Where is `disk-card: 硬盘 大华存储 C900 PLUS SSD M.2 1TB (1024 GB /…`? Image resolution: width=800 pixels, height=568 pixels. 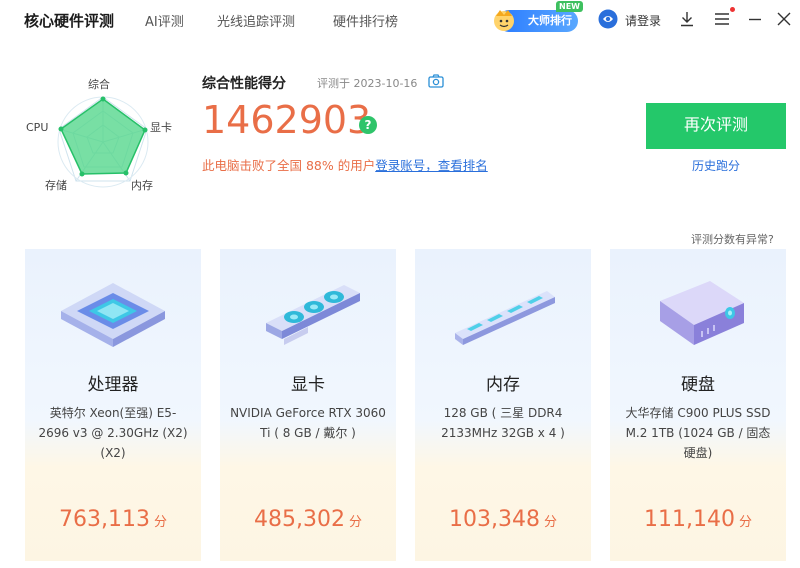 disk-card: 硬盘 大华存储 C900 PLUS SSD M.2 1TB (1024 GB /… is located at coordinates (698, 405).